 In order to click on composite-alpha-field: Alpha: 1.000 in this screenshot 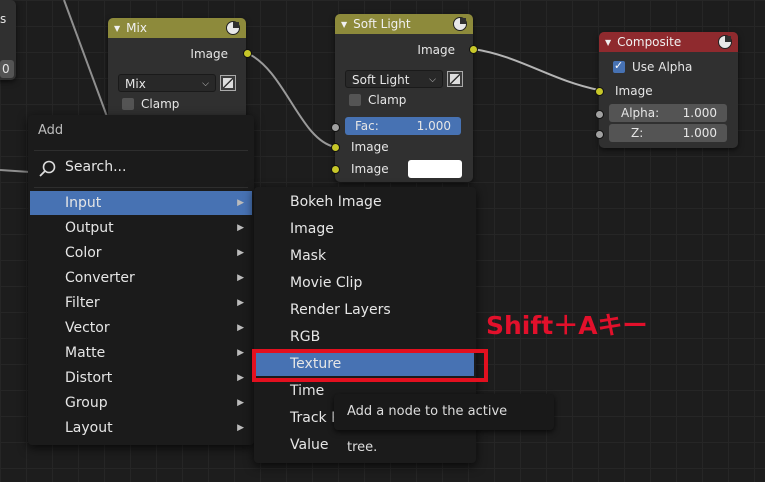, I will do `click(668, 113)`.